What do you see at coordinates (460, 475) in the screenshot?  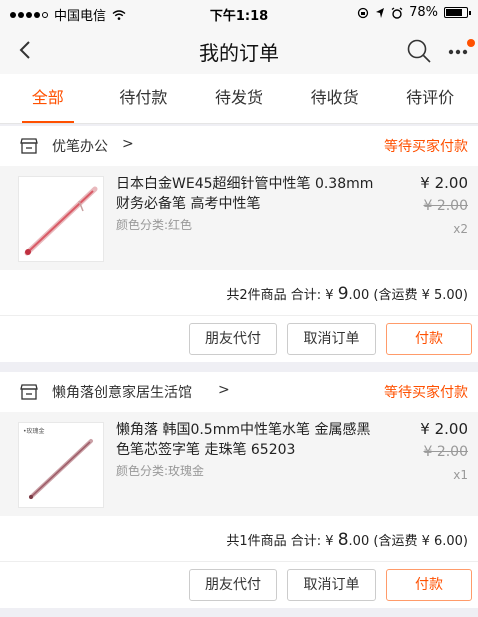 I see `product-quantity: x1` at bounding box center [460, 475].